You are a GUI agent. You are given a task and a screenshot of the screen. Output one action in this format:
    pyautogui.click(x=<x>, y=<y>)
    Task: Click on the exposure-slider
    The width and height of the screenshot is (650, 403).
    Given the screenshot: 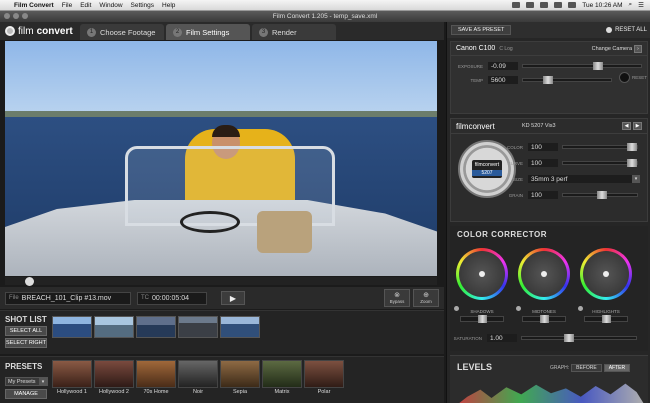 What is the action you would take?
    pyautogui.click(x=582, y=66)
    